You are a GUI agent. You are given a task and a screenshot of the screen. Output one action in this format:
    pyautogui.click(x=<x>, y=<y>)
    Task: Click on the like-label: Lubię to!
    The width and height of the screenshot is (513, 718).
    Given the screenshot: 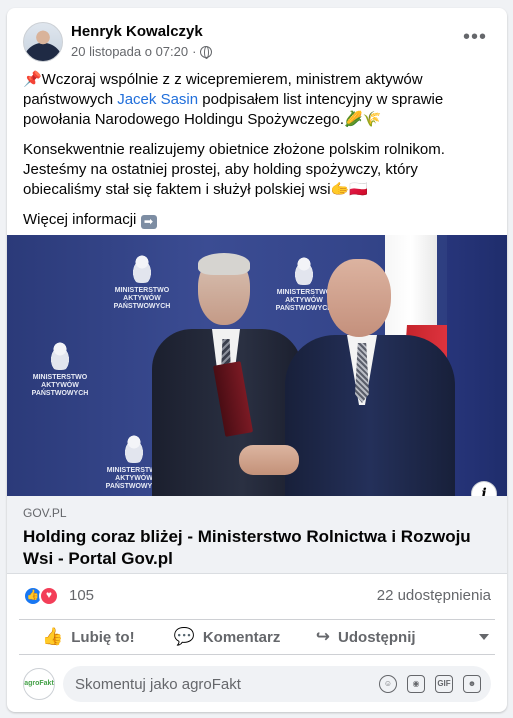 What is the action you would take?
    pyautogui.click(x=103, y=637)
    